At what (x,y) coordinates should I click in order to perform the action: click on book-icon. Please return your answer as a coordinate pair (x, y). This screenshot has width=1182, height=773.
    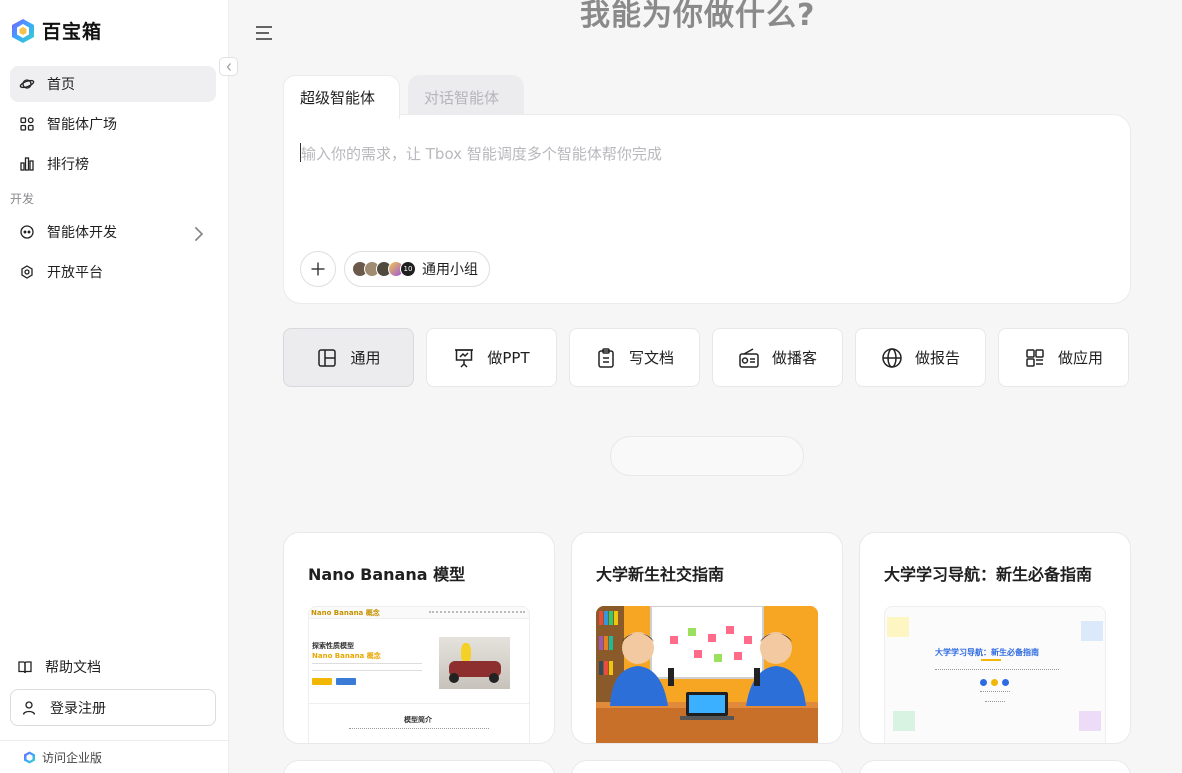
    Looking at the image, I should click on (25, 667).